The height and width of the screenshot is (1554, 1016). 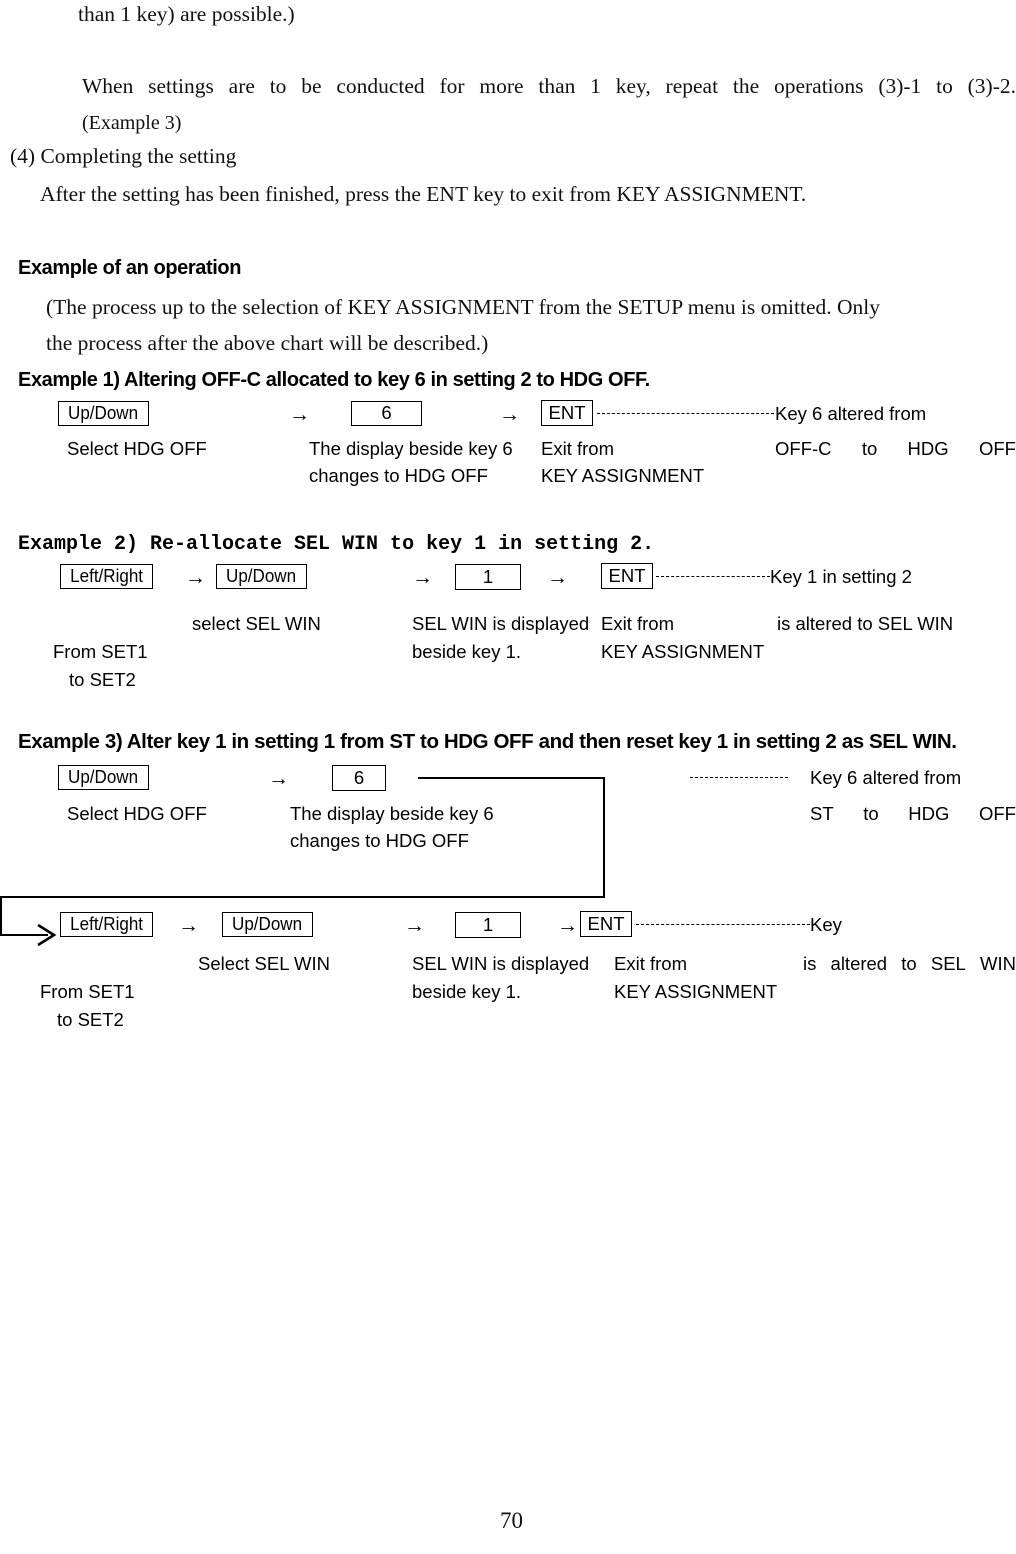 I want to click on operation-section-heading: Example of an operation, so click(x=130, y=268).